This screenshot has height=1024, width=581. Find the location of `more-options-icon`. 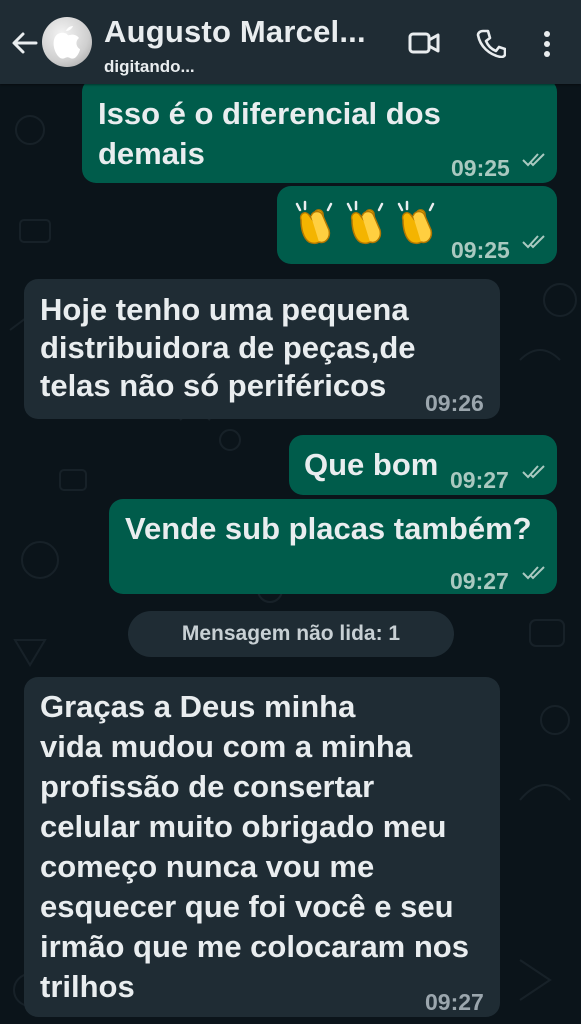

more-options-icon is located at coordinates (547, 44).